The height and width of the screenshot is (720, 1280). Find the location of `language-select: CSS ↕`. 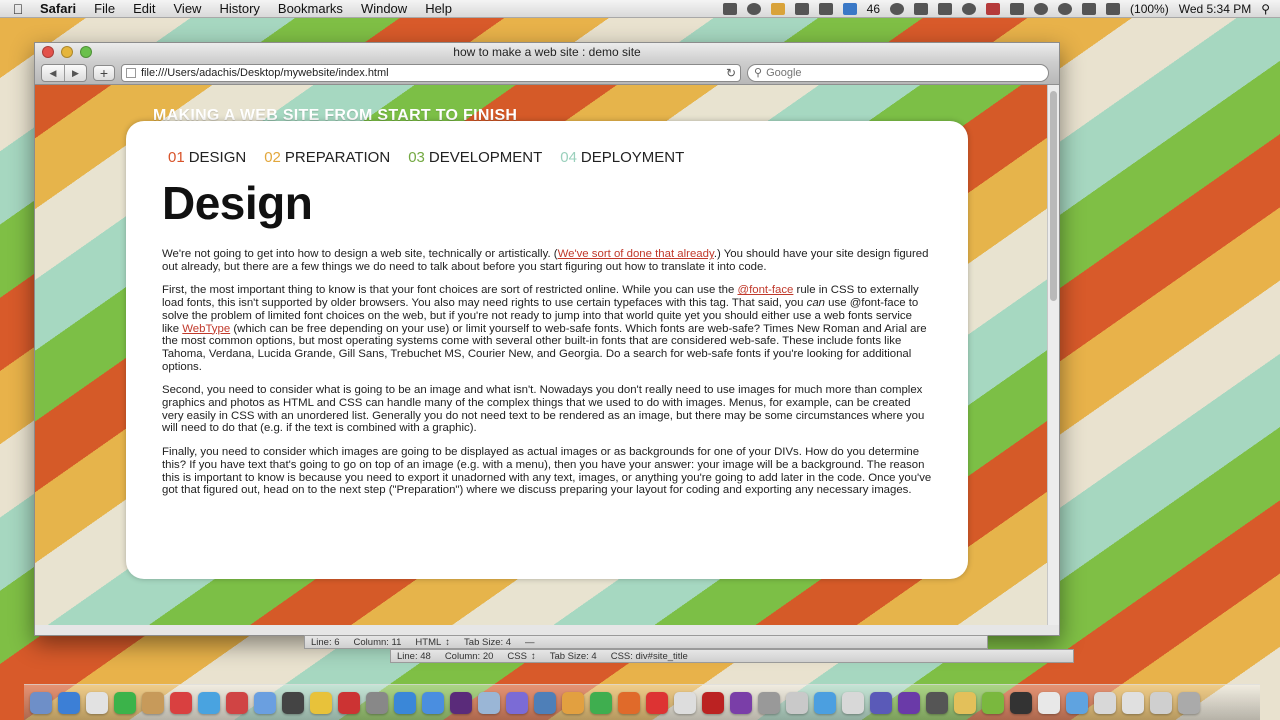

language-select: CSS ↕ is located at coordinates (521, 656).